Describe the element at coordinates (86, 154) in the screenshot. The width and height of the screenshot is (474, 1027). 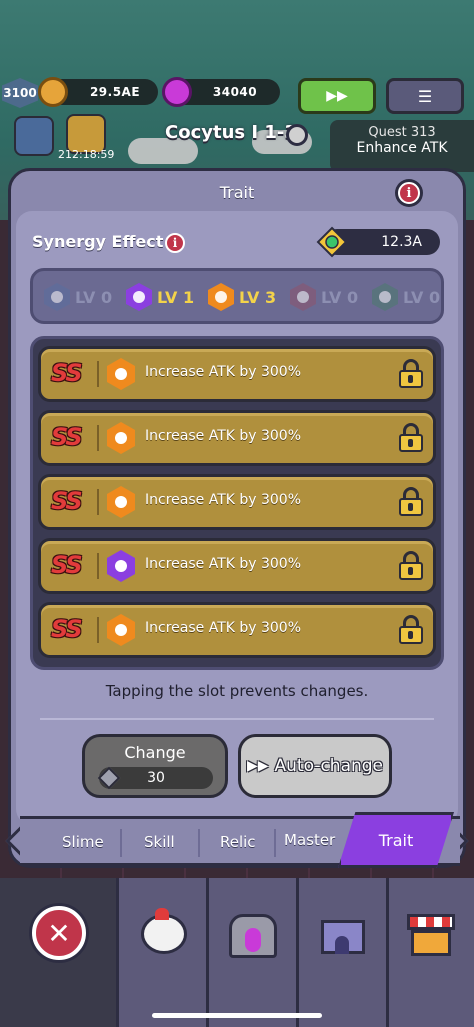
I see `timer-text: 212:18:59` at that location.